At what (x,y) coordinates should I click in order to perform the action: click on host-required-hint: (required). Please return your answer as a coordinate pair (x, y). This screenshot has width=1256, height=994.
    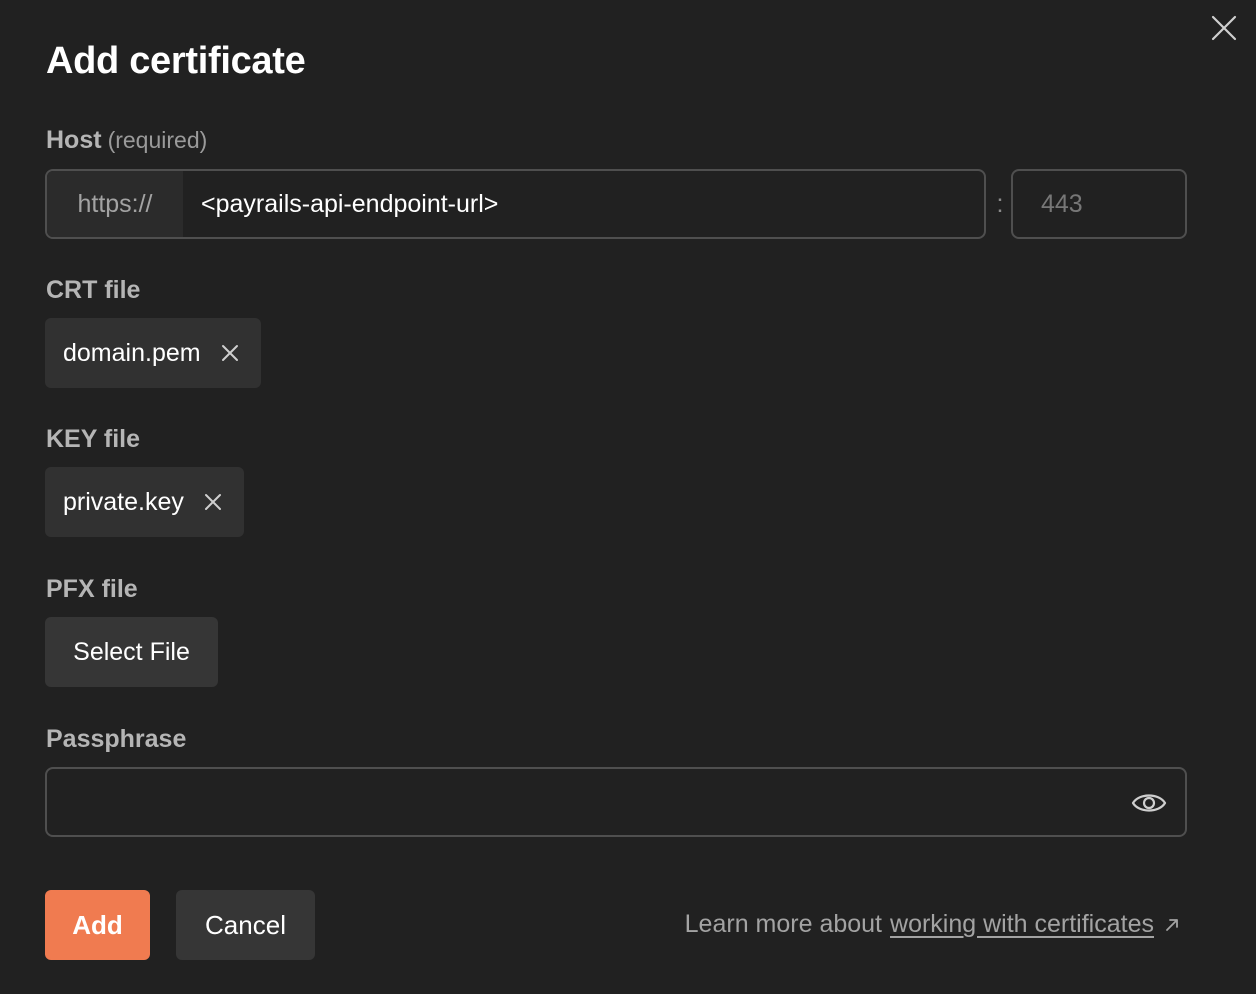
    Looking at the image, I should click on (157, 140).